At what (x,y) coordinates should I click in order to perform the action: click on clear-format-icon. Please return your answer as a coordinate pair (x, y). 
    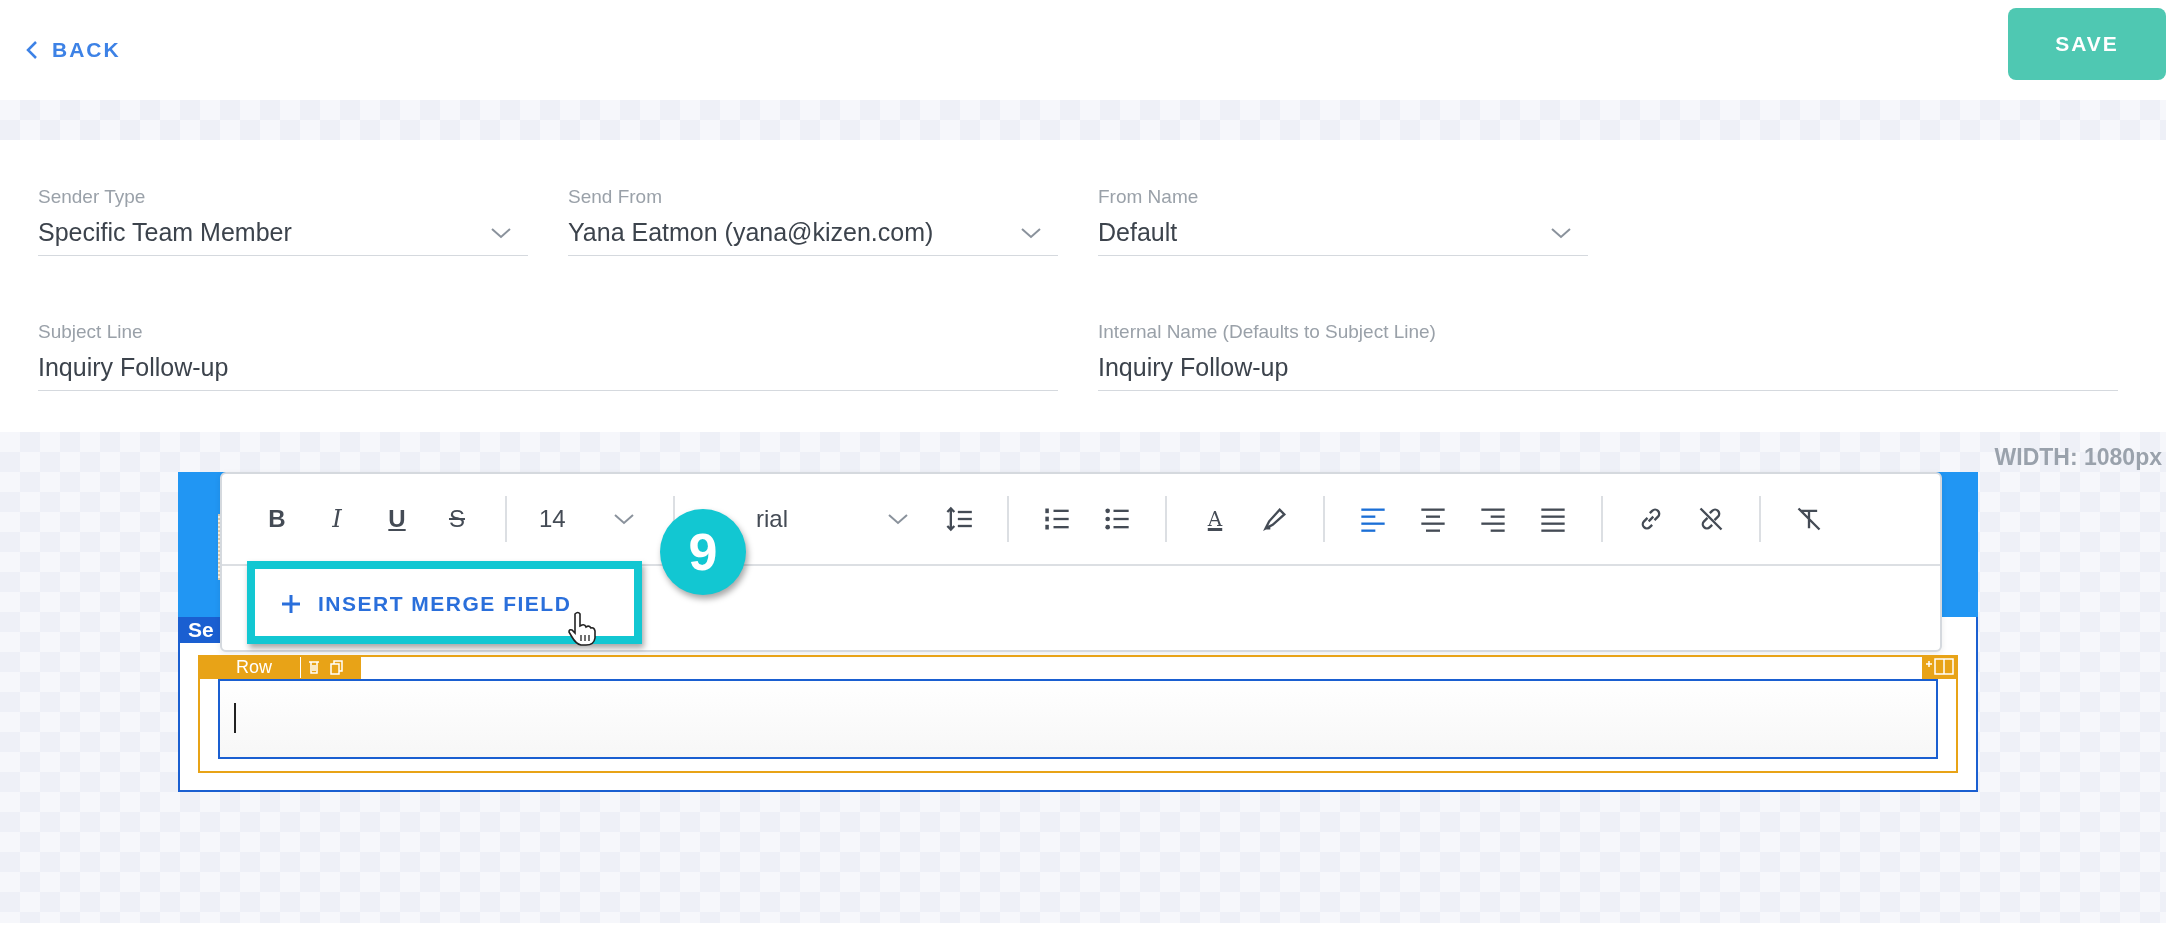
    Looking at the image, I should click on (1809, 519).